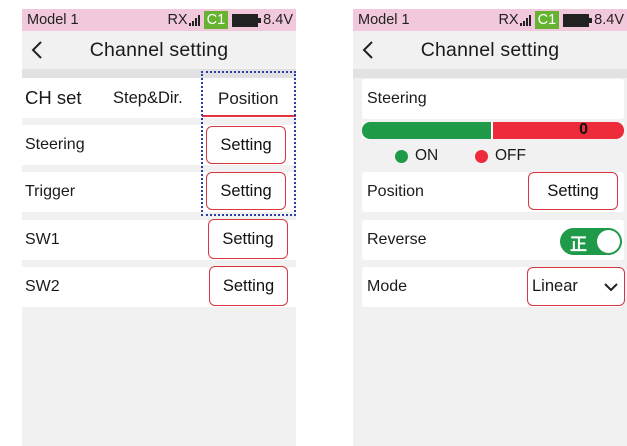 This screenshot has width=627, height=446. Describe the element at coordinates (53, 98) in the screenshot. I see `tab-ch-set: CH set` at that location.